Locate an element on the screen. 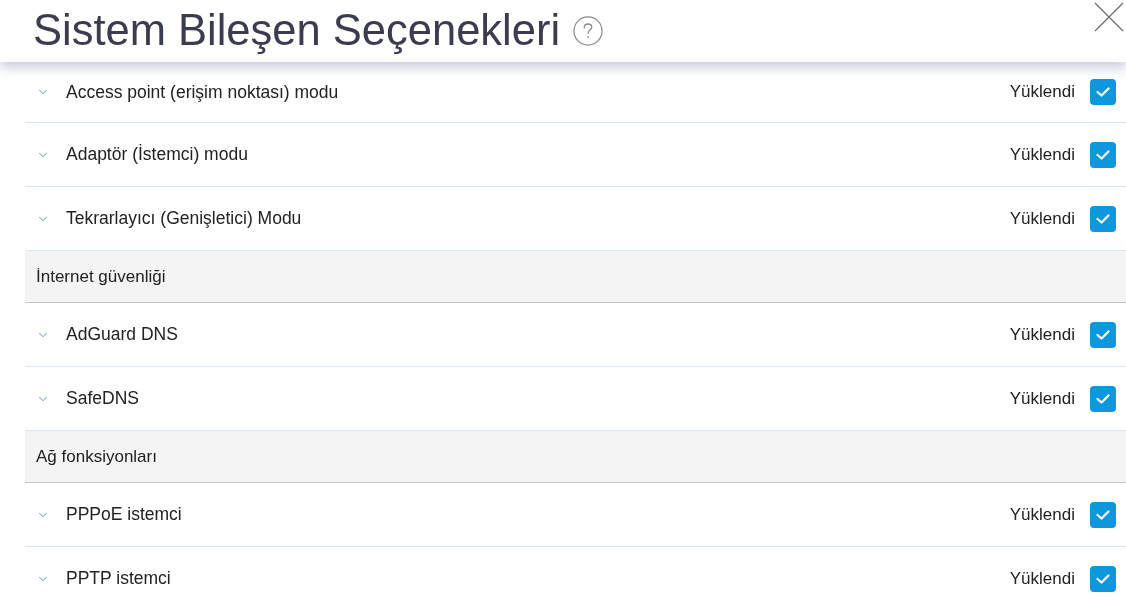  component-name: PPPoE istemci is located at coordinates (124, 515).